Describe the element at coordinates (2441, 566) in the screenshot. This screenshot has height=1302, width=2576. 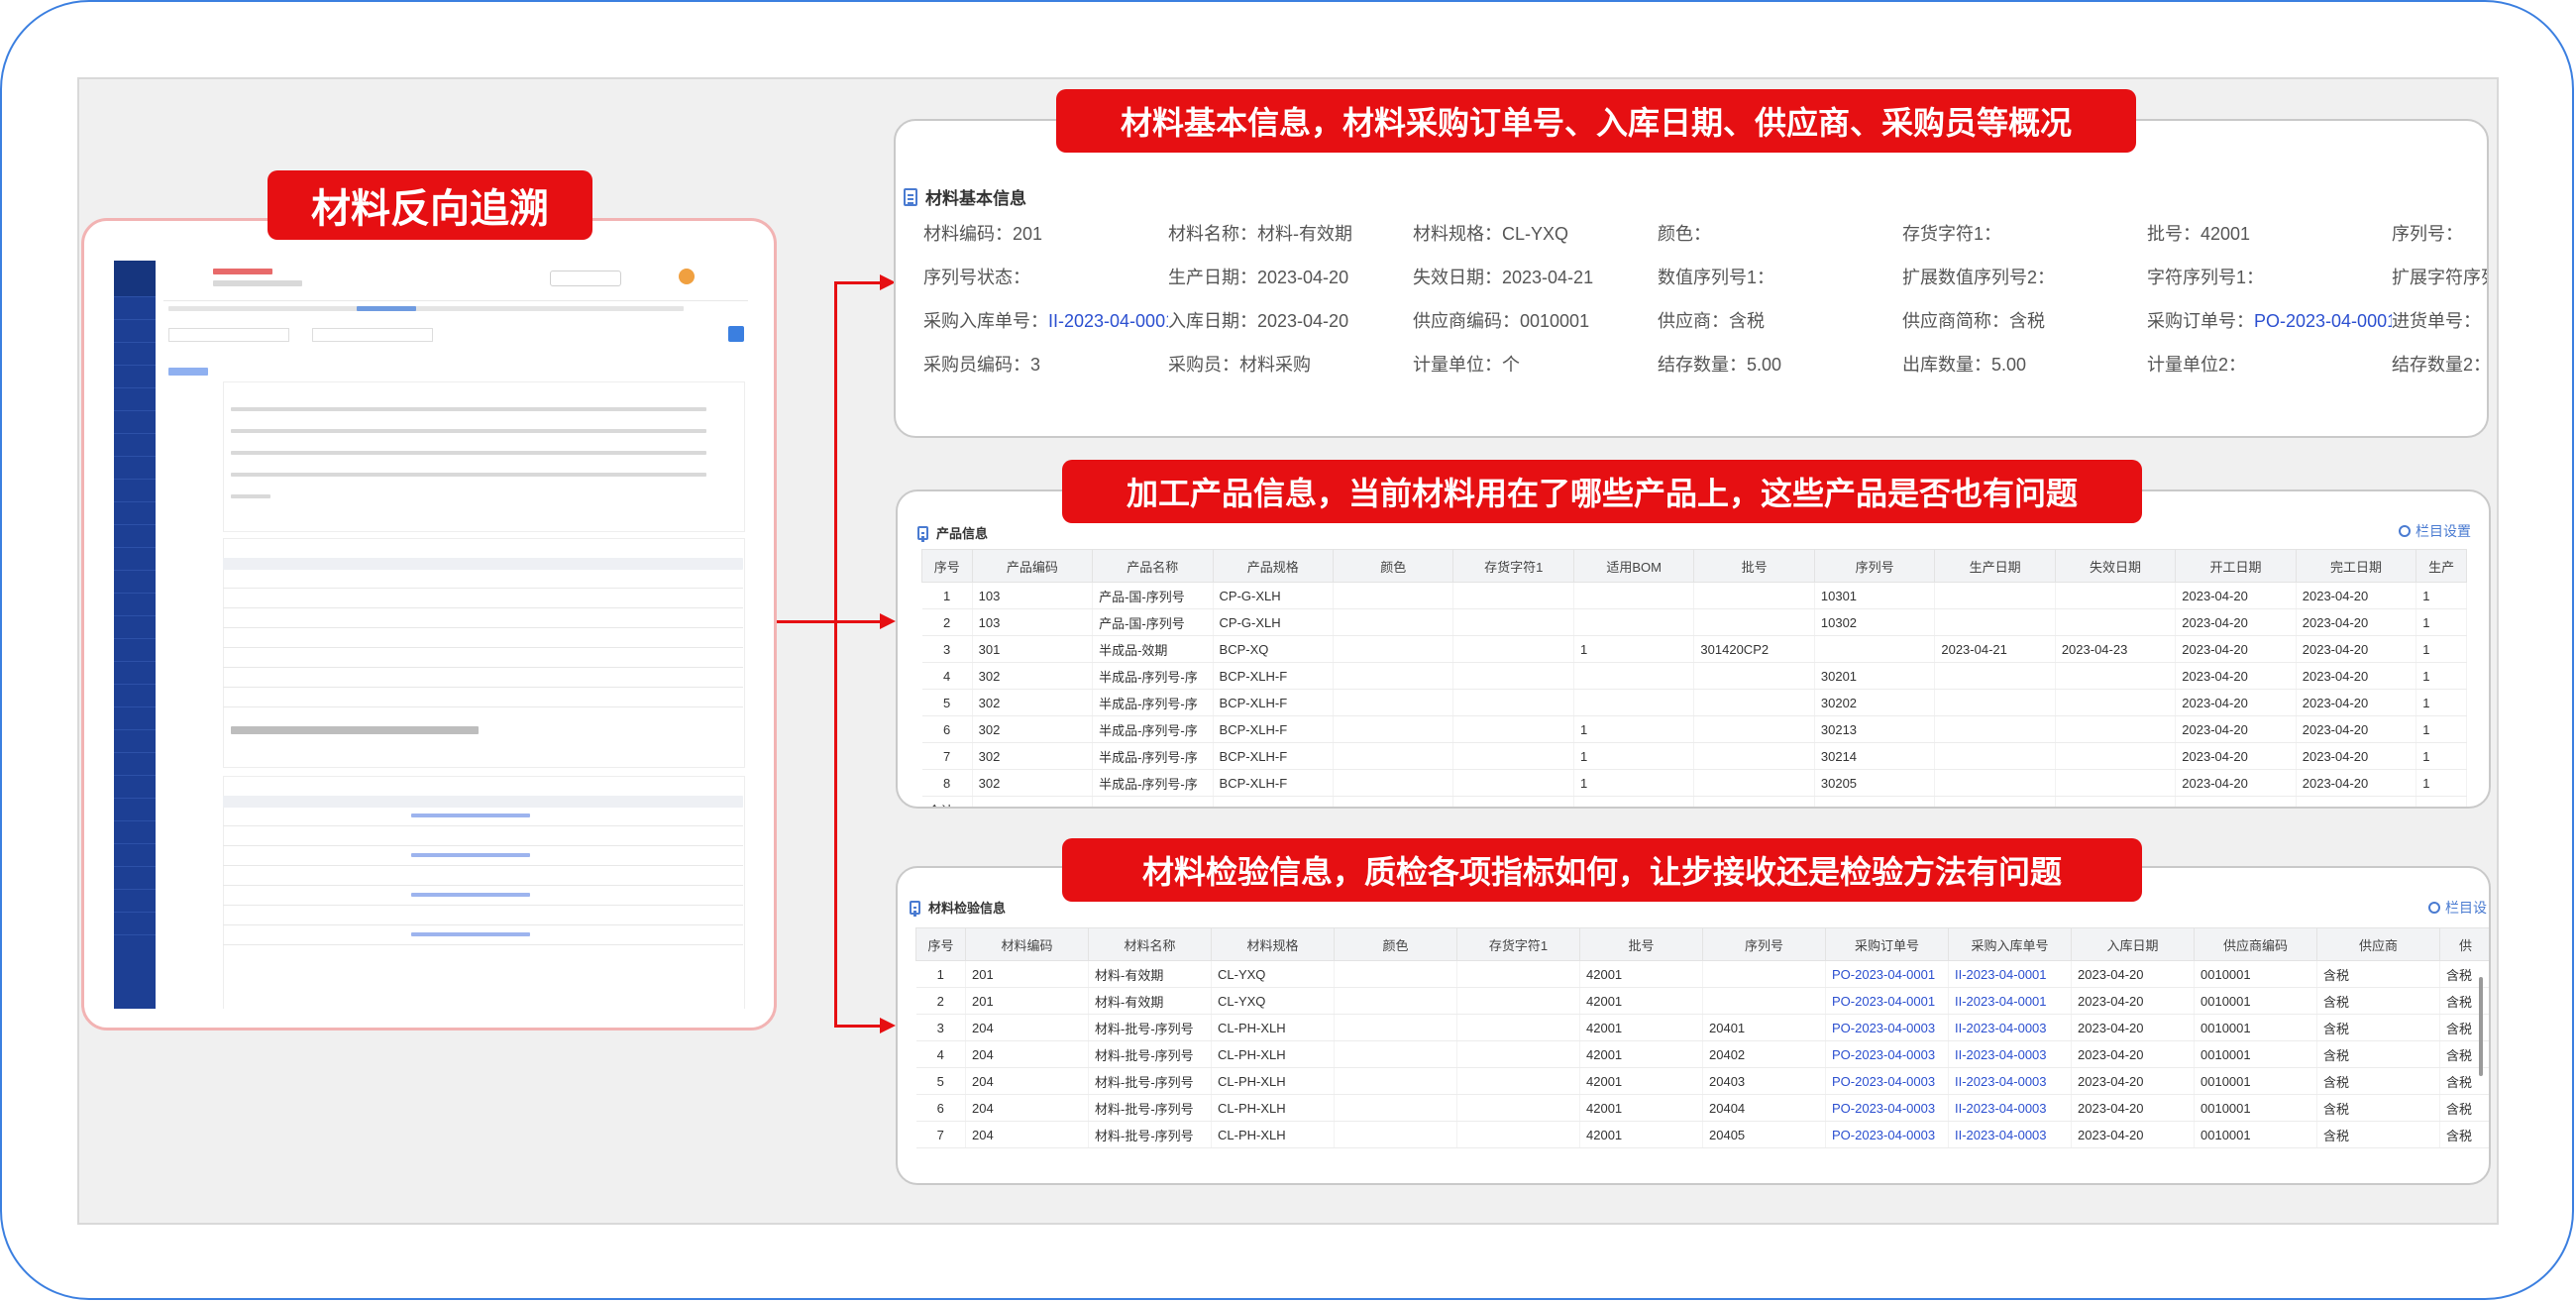
I see `col-header: 生产` at that location.